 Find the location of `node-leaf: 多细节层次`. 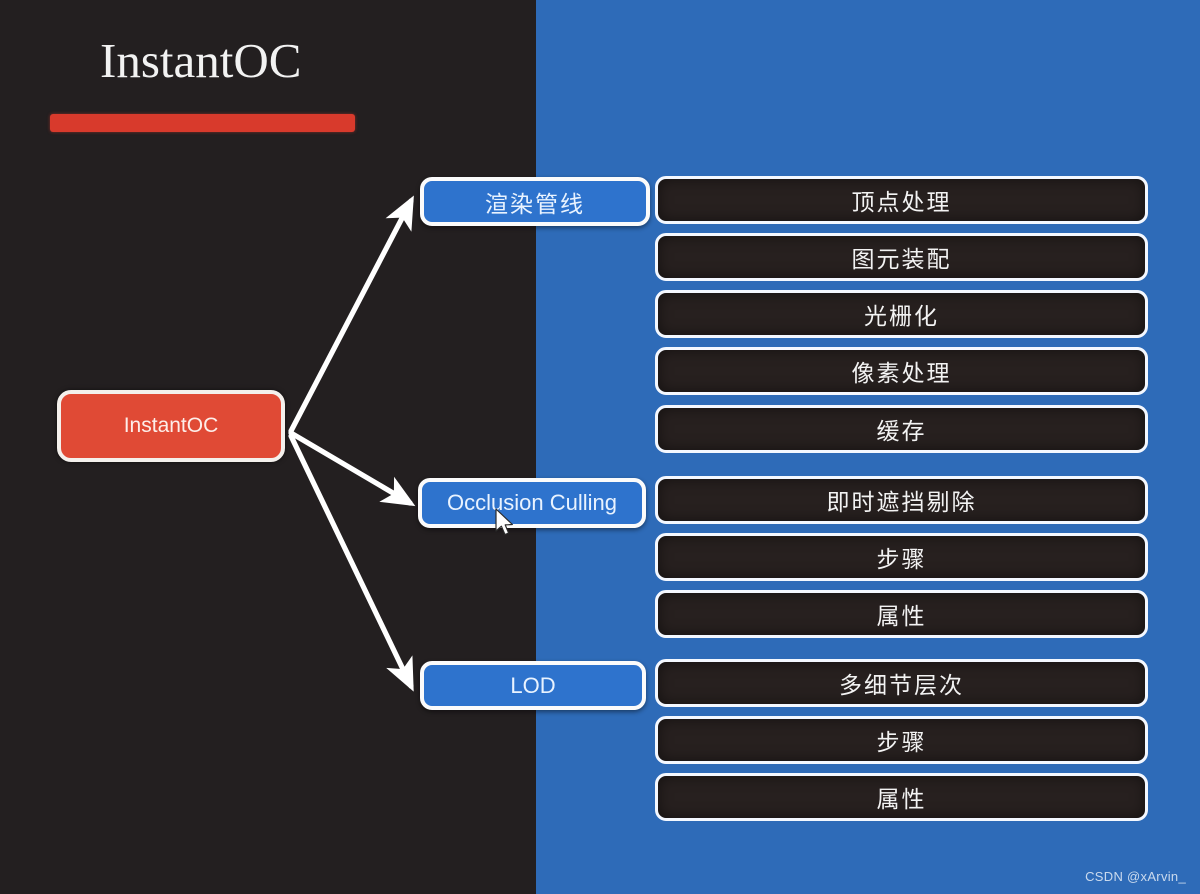

node-leaf: 多细节层次 is located at coordinates (901, 683).